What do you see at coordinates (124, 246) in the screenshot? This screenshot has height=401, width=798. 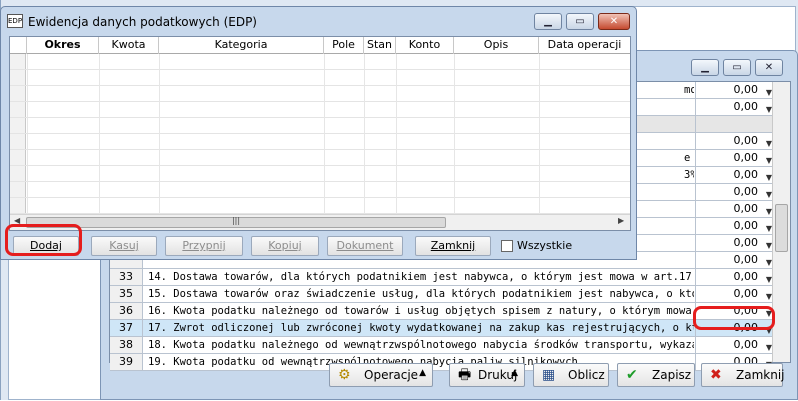 I see `kasuj-button: Kasuj` at bounding box center [124, 246].